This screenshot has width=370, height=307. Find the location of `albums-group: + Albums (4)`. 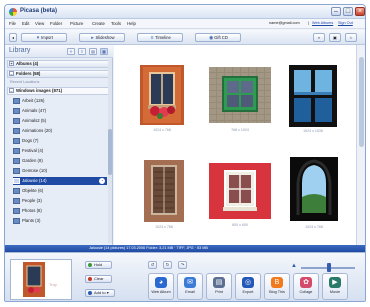

albums-group: + Albums (4) is located at coordinates (58, 64).